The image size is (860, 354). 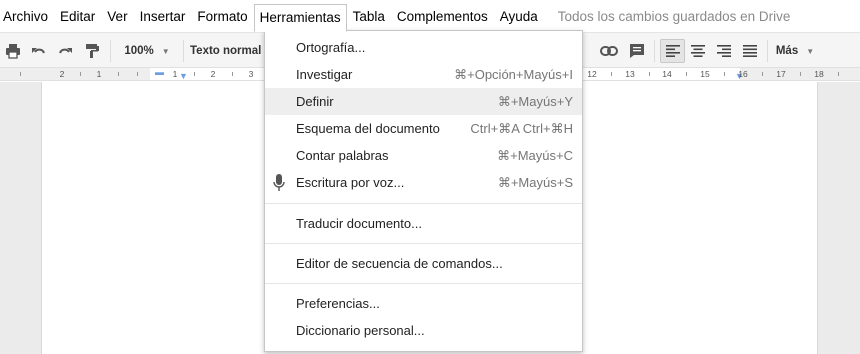 I want to click on menu-formato: Formato, so click(x=222, y=17).